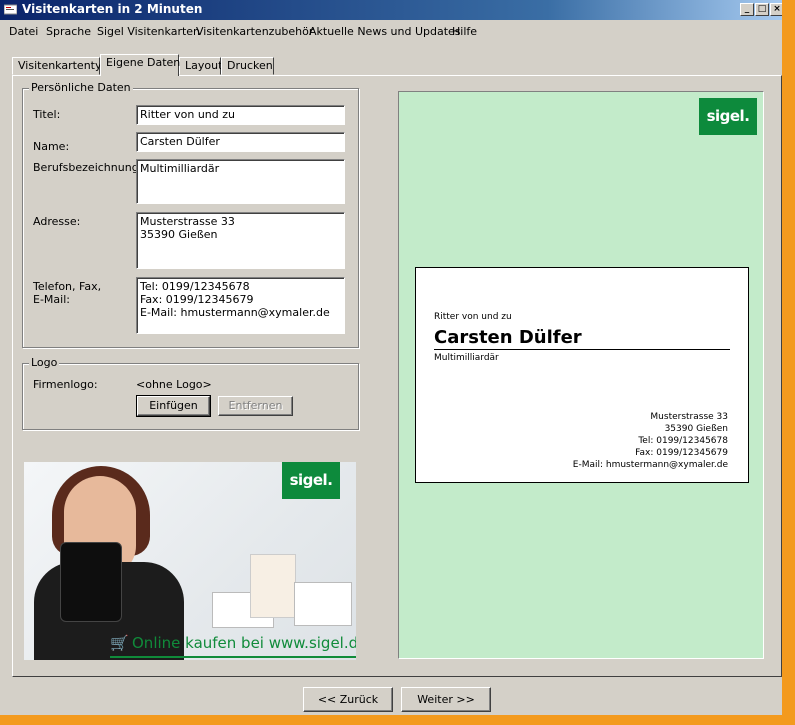 This screenshot has width=795, height=725. Describe the element at coordinates (112, 9) in the screenshot. I see `window-title: Visitenkarten in 2 Minuten` at that location.